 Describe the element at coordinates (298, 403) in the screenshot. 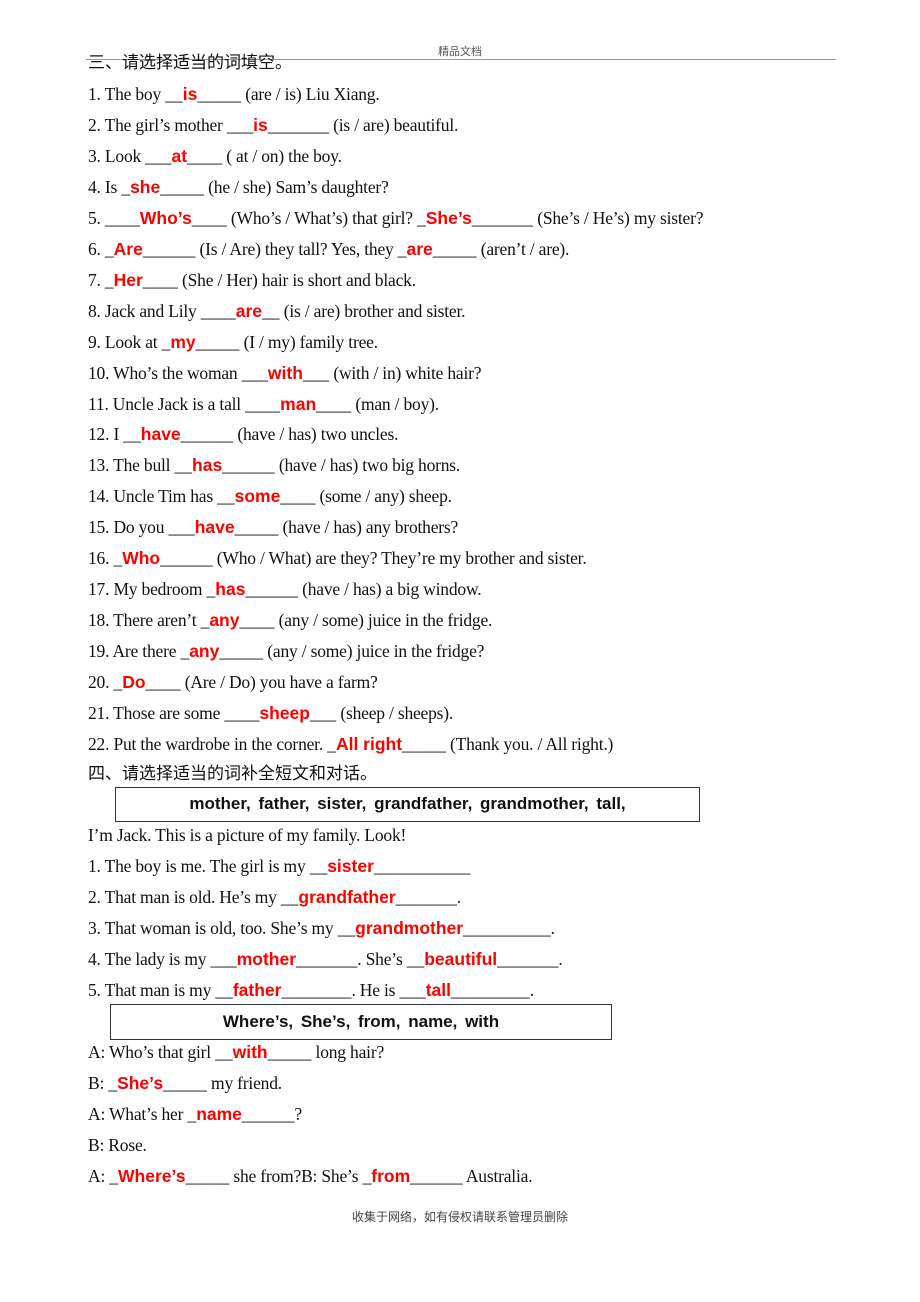

I see `answer-text: man` at that location.